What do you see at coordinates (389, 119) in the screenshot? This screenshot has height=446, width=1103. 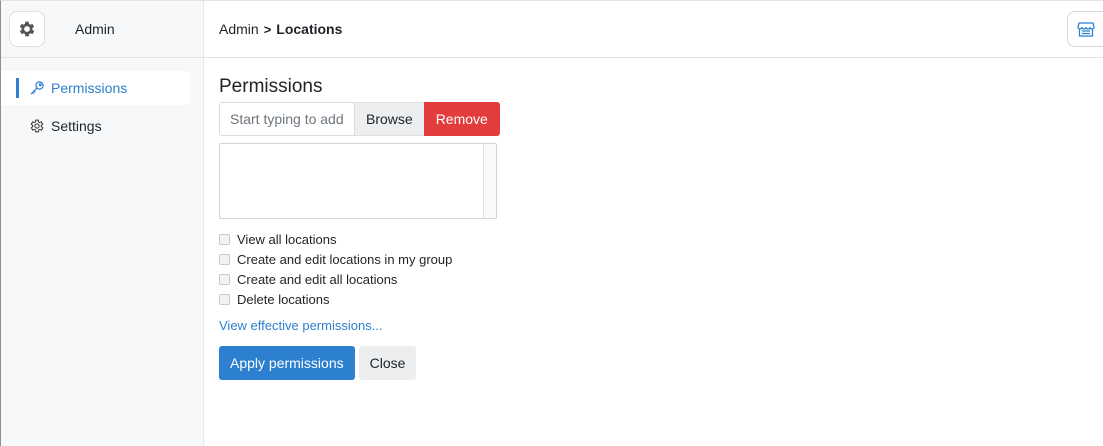 I see `browse-button: Browse` at bounding box center [389, 119].